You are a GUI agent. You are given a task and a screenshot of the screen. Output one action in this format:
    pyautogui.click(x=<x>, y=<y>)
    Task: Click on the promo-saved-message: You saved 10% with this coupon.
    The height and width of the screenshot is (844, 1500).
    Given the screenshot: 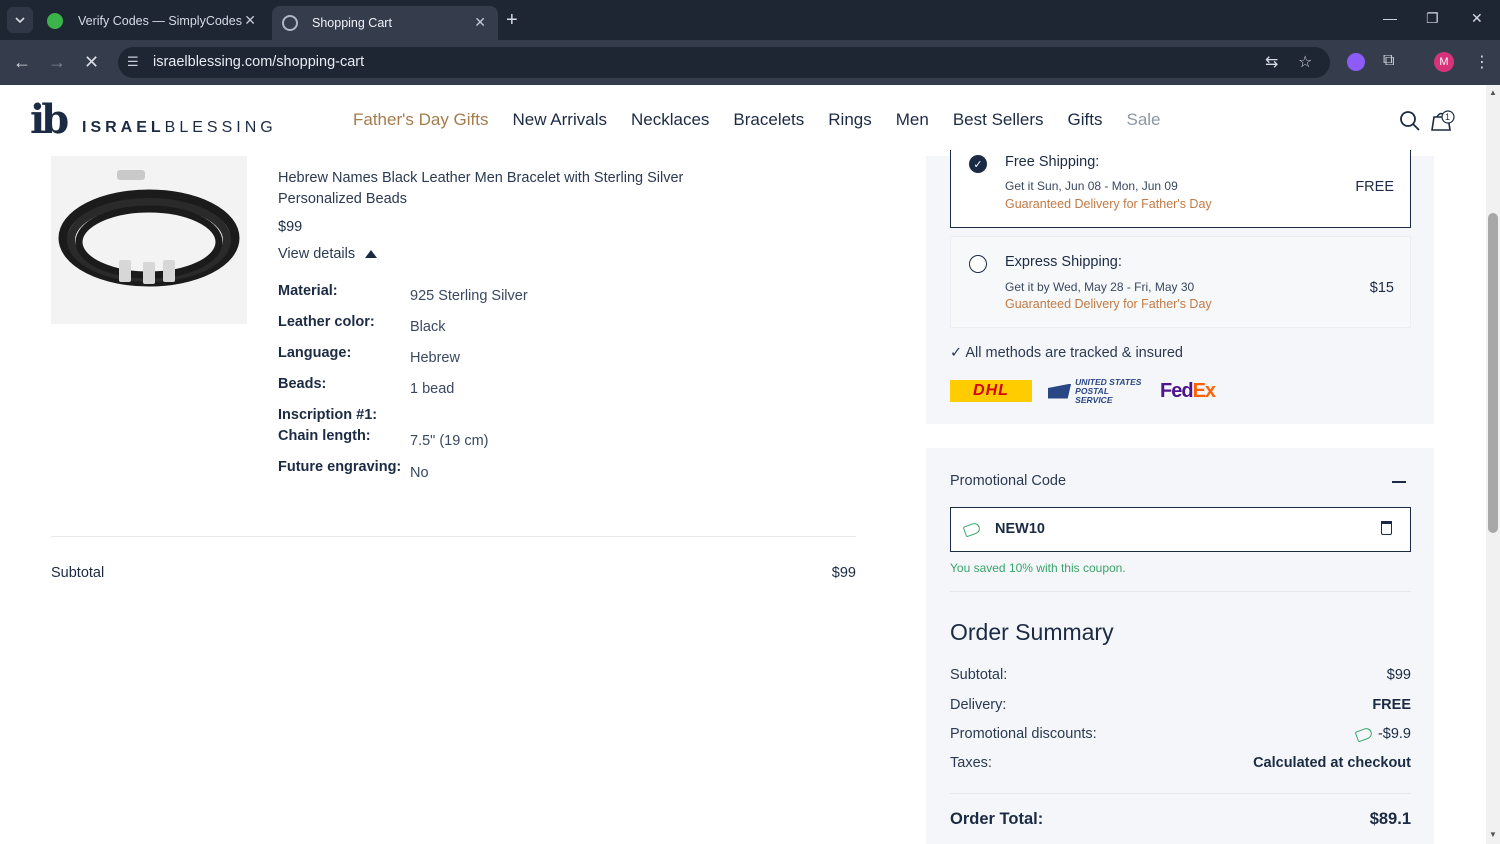 What is the action you would take?
    pyautogui.click(x=1038, y=568)
    